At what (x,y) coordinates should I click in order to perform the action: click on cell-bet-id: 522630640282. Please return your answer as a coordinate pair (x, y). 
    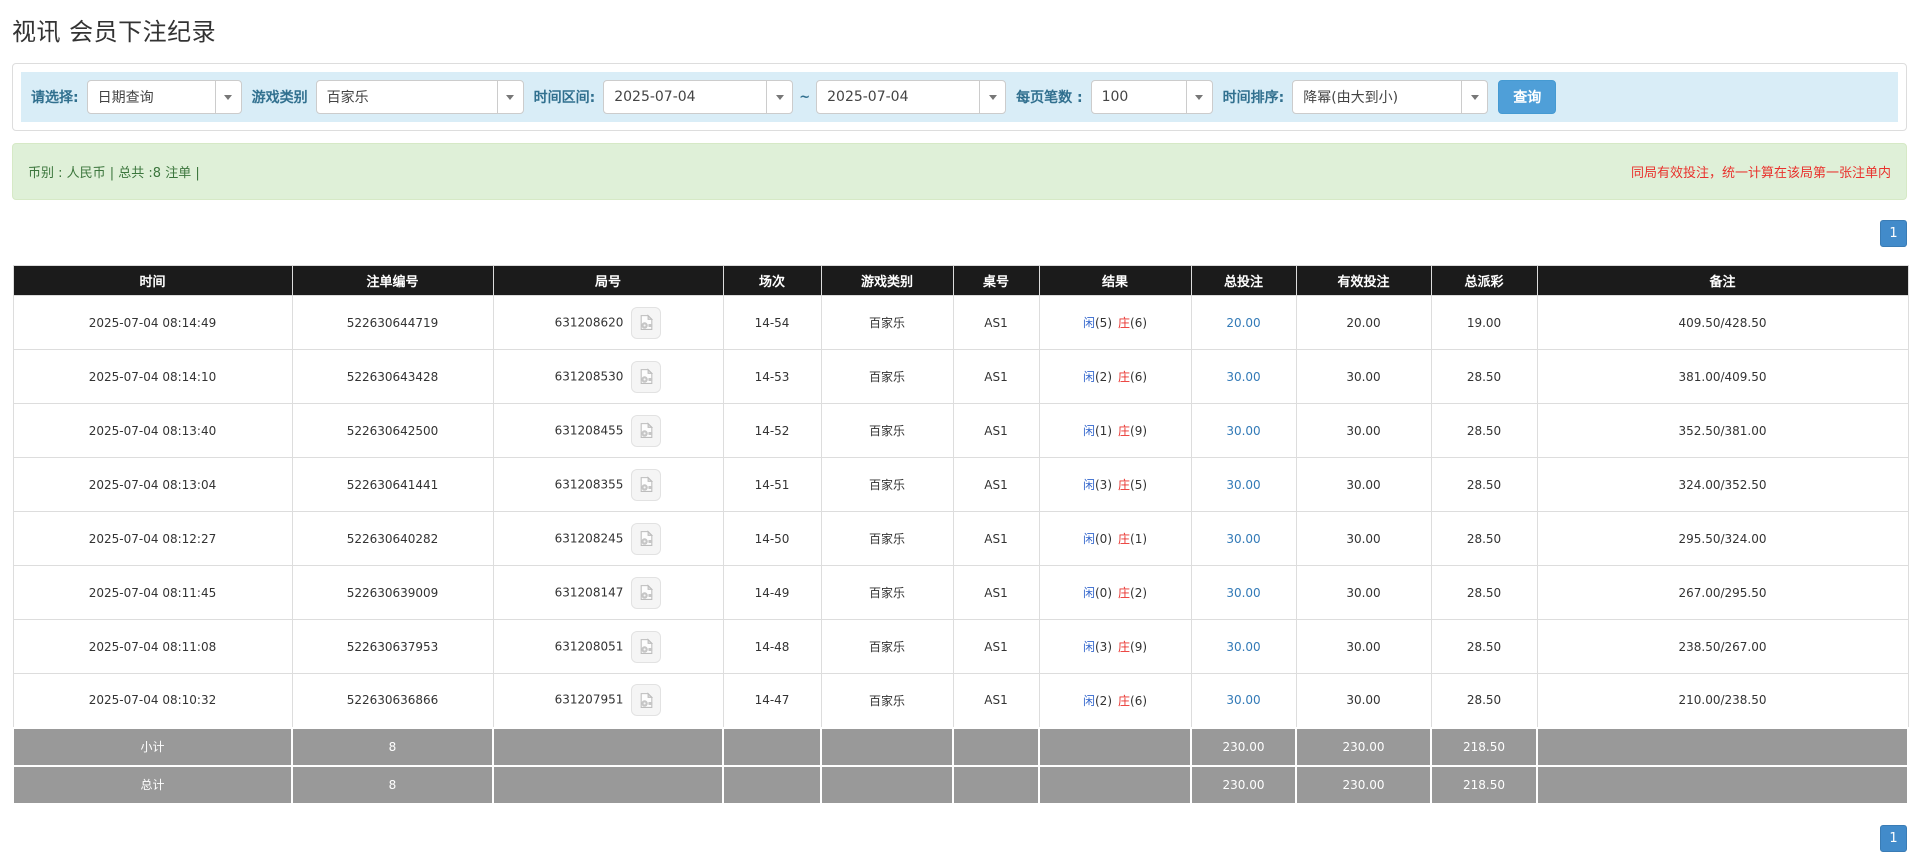
    Looking at the image, I should click on (392, 538).